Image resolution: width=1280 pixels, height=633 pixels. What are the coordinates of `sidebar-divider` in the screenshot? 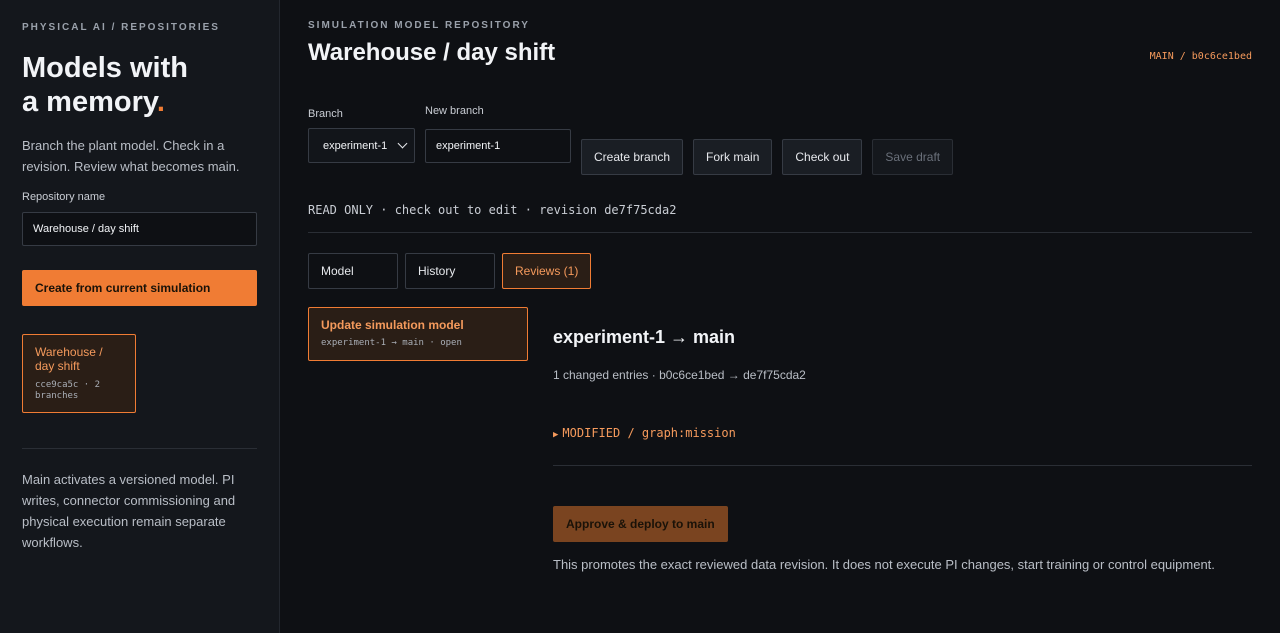 It's located at (139, 448).